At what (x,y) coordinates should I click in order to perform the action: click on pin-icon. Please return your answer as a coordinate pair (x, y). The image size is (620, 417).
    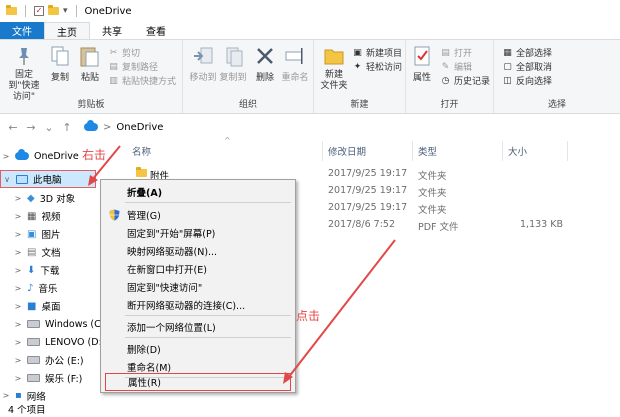
    Looking at the image, I should click on (24, 56).